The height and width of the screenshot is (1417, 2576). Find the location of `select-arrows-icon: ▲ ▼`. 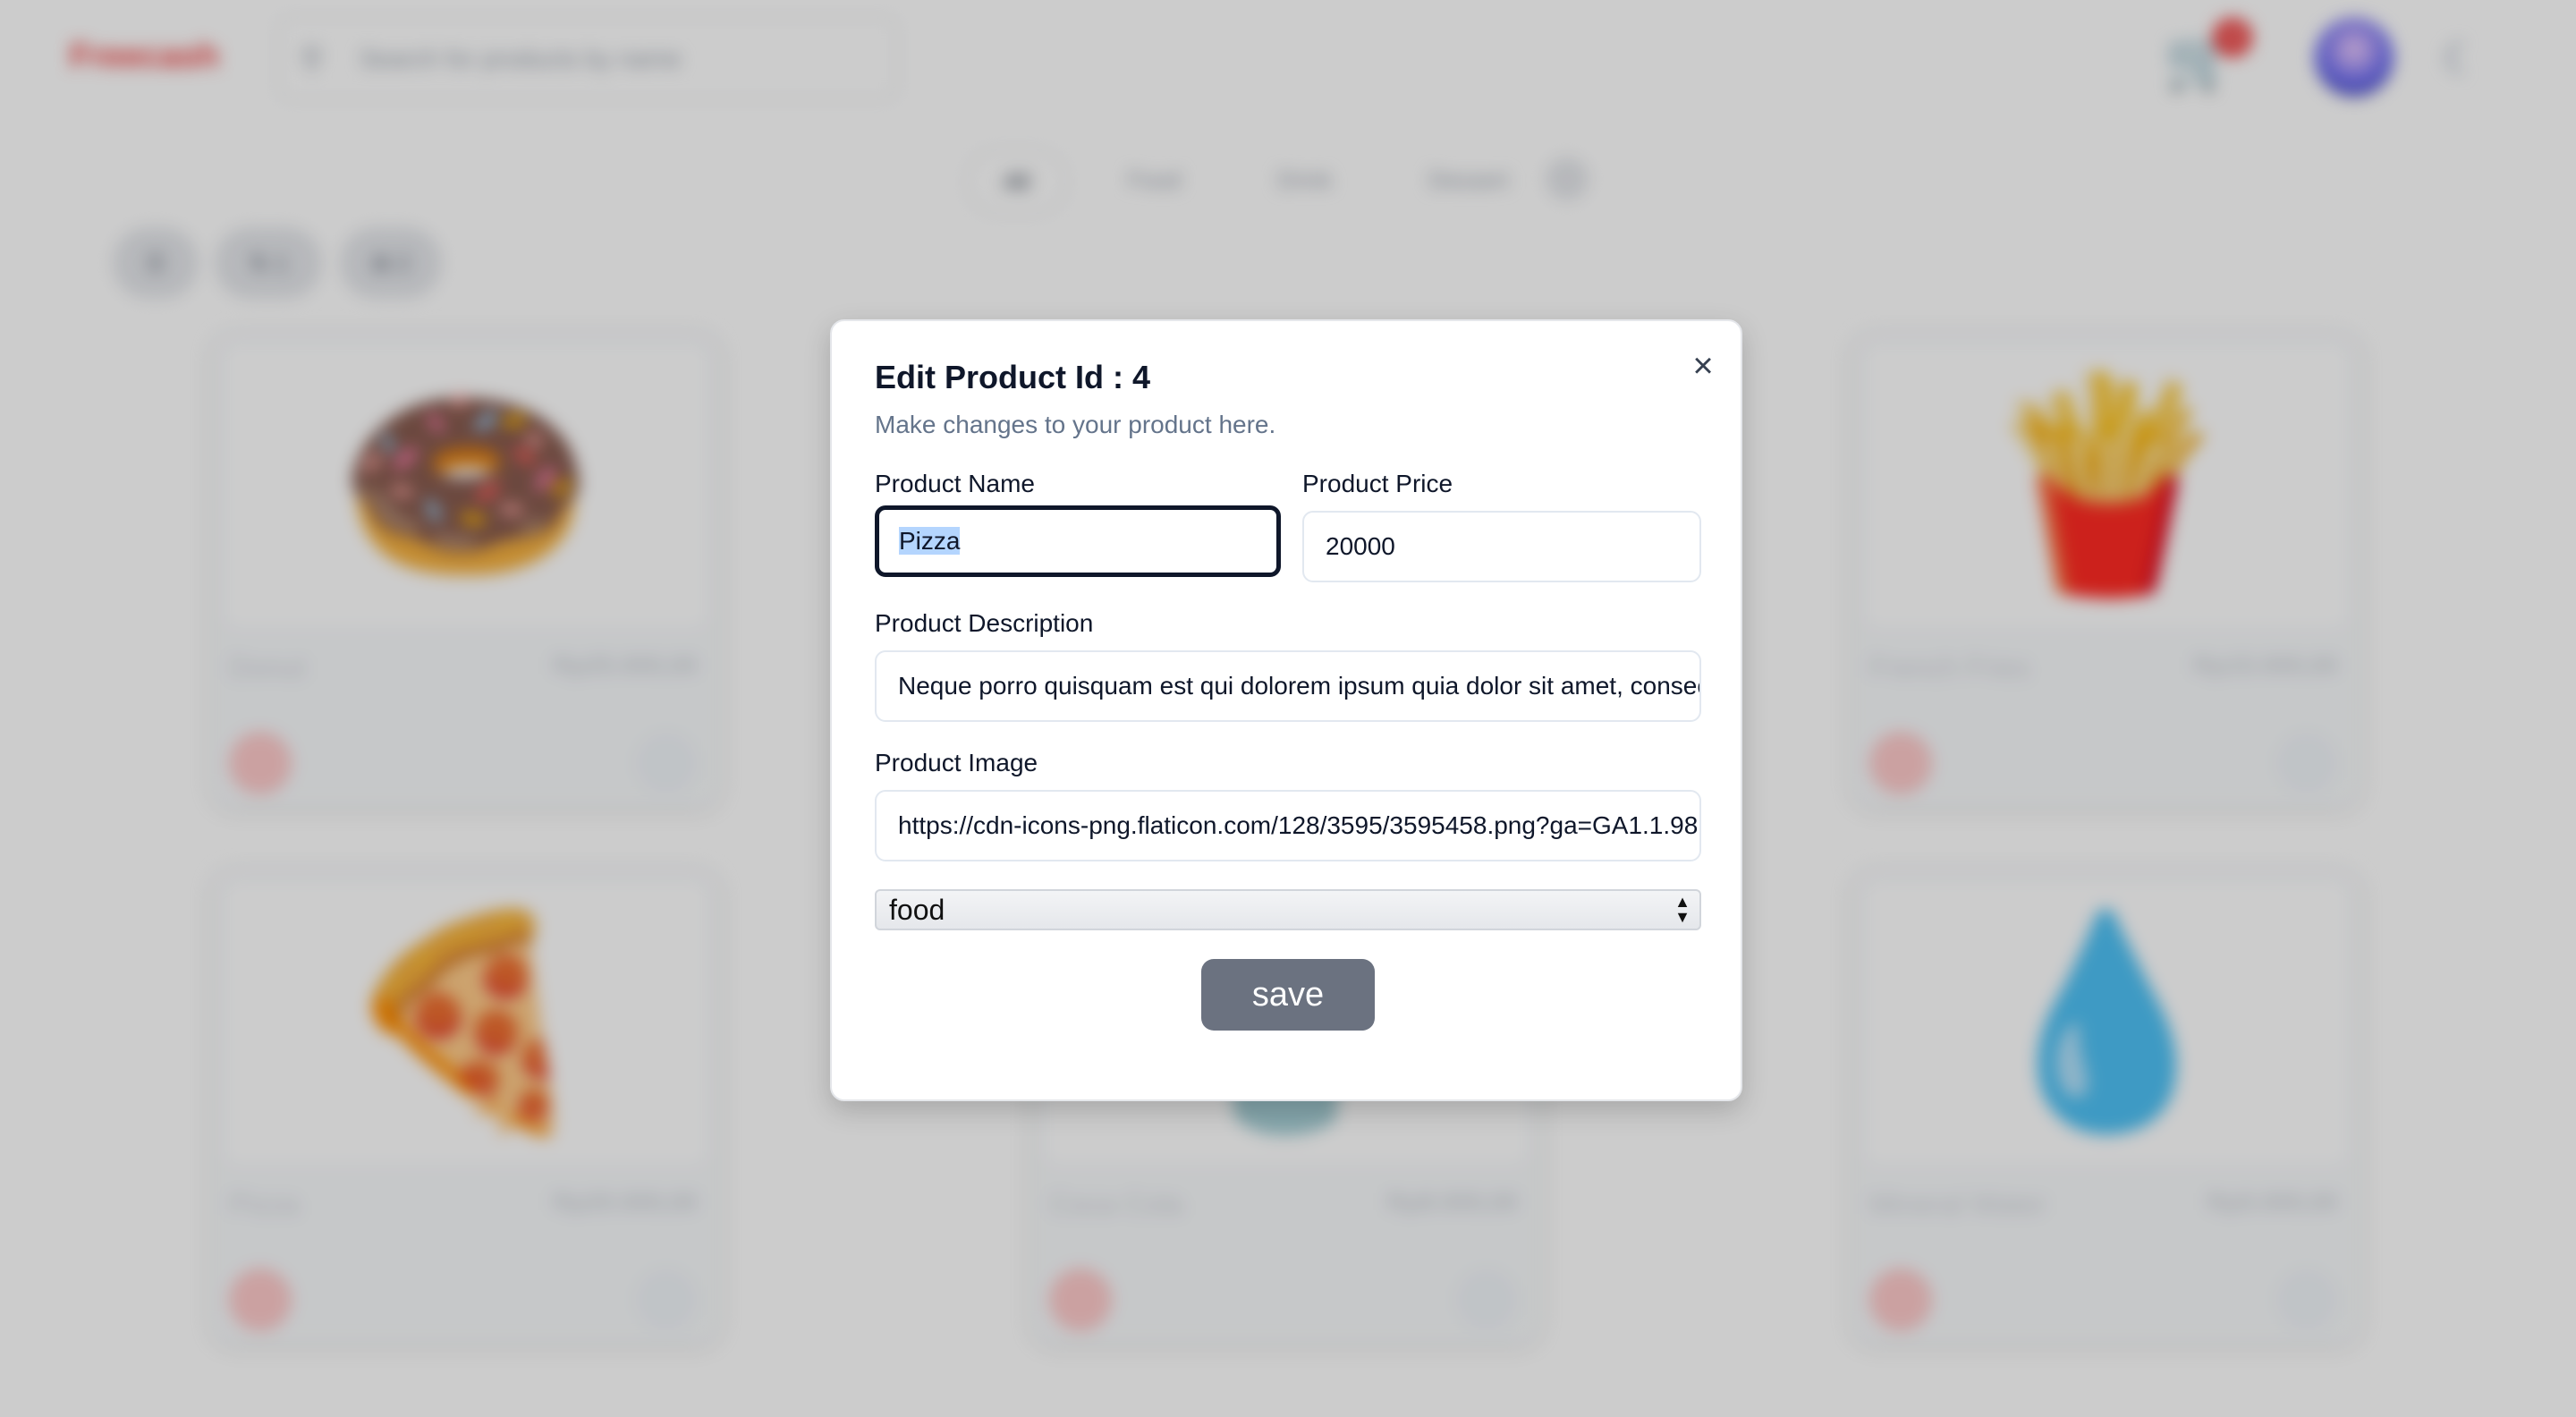

select-arrows-icon: ▲ ▼ is located at coordinates (1682, 910).